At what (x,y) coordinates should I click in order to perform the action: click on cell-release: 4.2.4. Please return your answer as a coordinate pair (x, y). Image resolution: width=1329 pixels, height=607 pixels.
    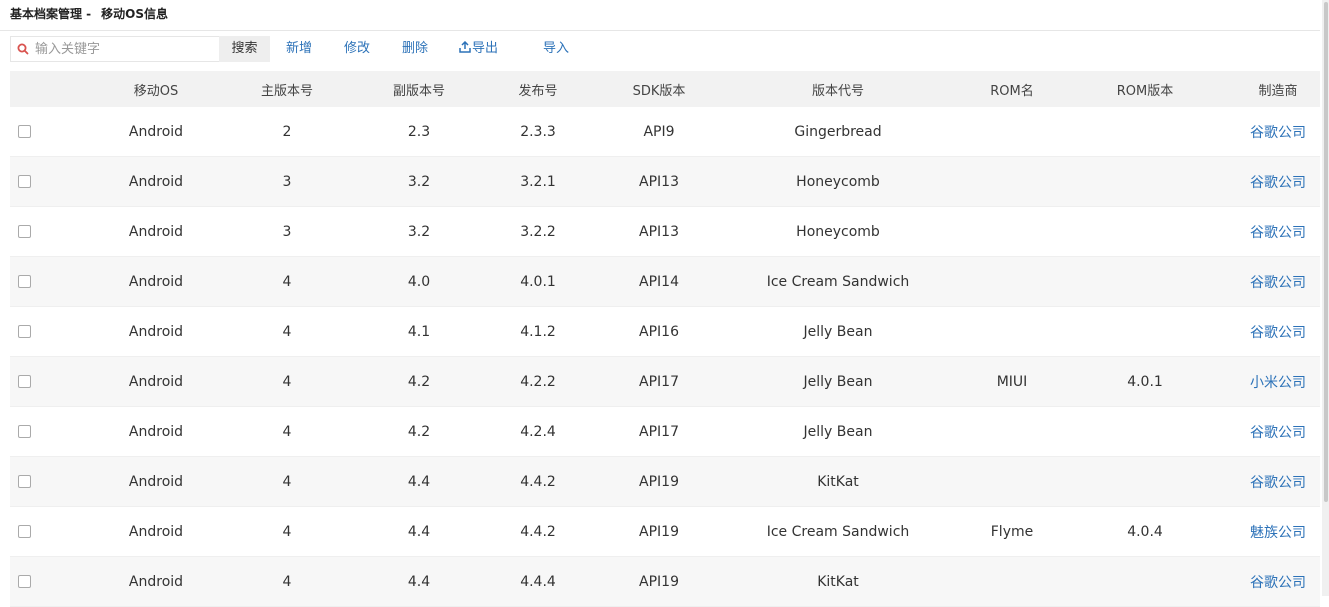
    Looking at the image, I should click on (538, 431).